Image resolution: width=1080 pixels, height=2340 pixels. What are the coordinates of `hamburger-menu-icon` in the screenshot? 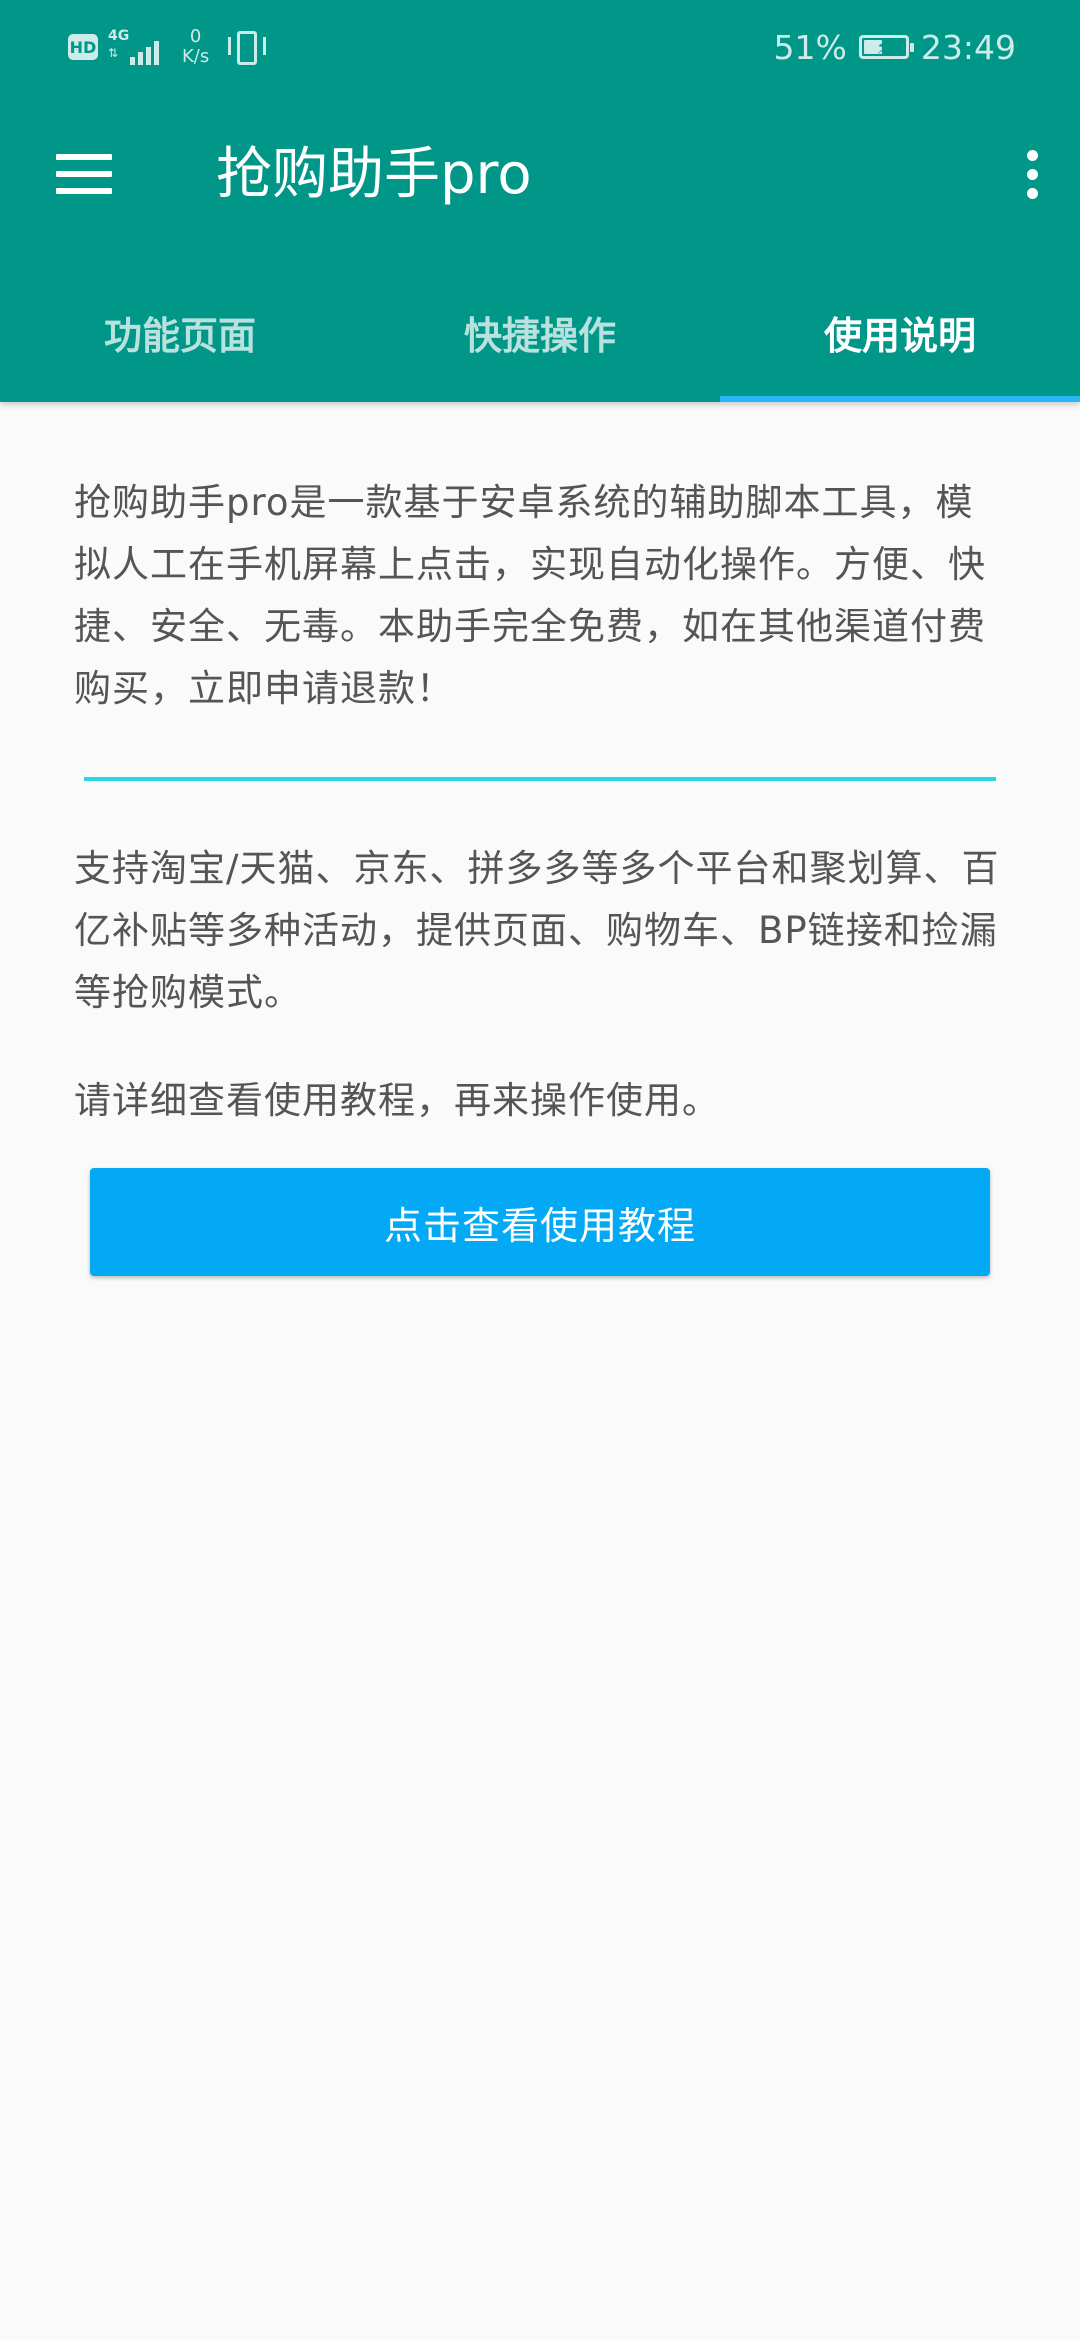 It's located at (84, 174).